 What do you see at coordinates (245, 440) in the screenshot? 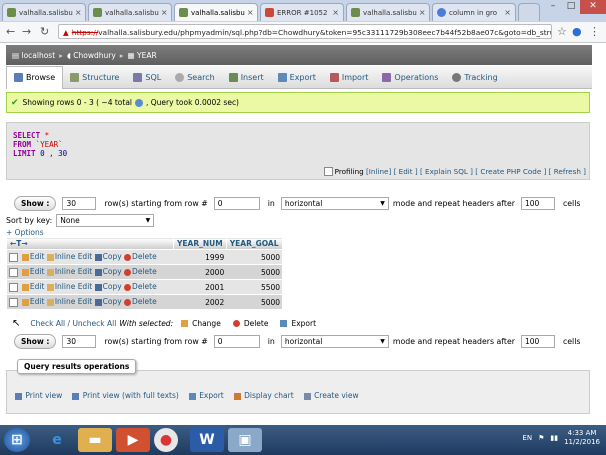
I see `image-viewer-icon: ▣` at bounding box center [245, 440].